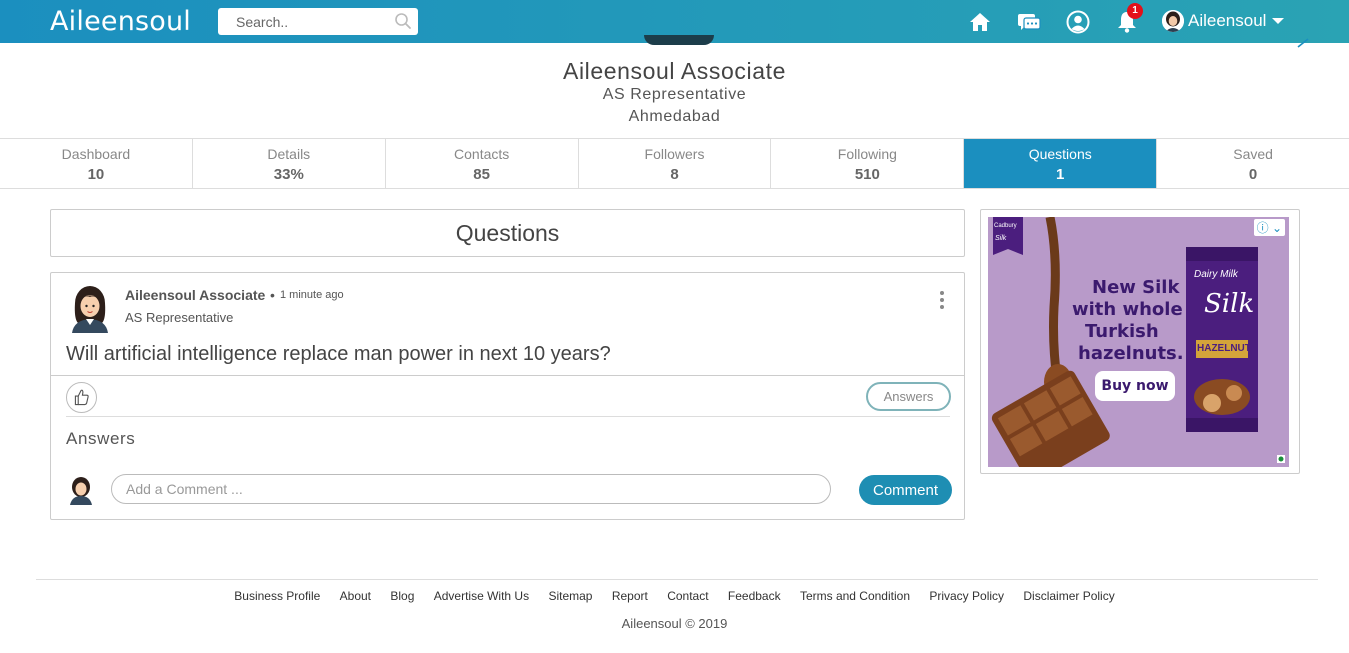 This screenshot has height=653, width=1349. I want to click on tab-dashboard: Dashboard 10, so click(96, 163).